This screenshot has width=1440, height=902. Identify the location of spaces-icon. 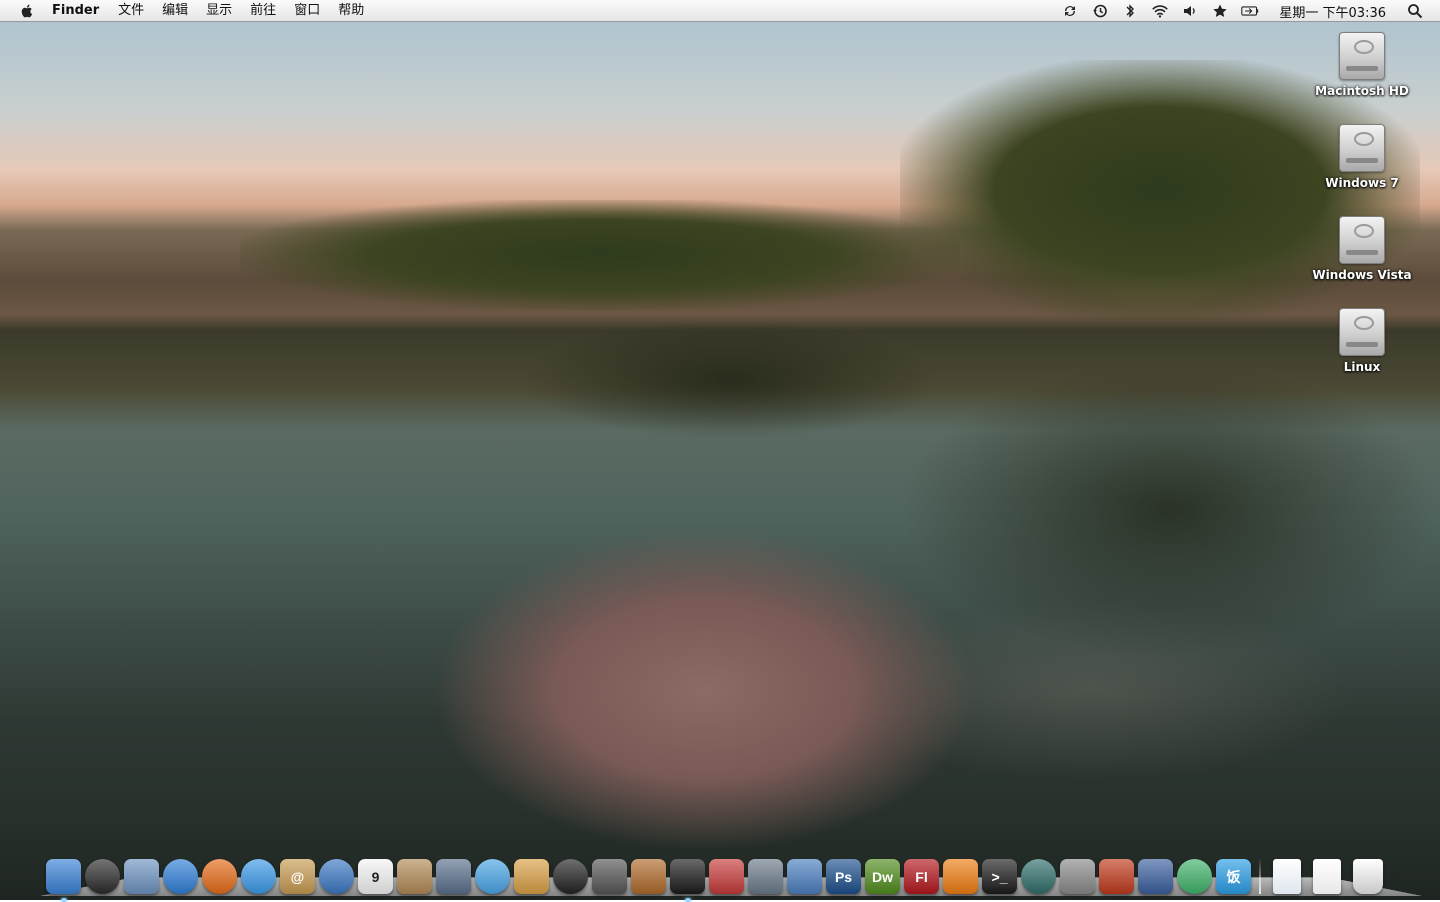
(765, 876).